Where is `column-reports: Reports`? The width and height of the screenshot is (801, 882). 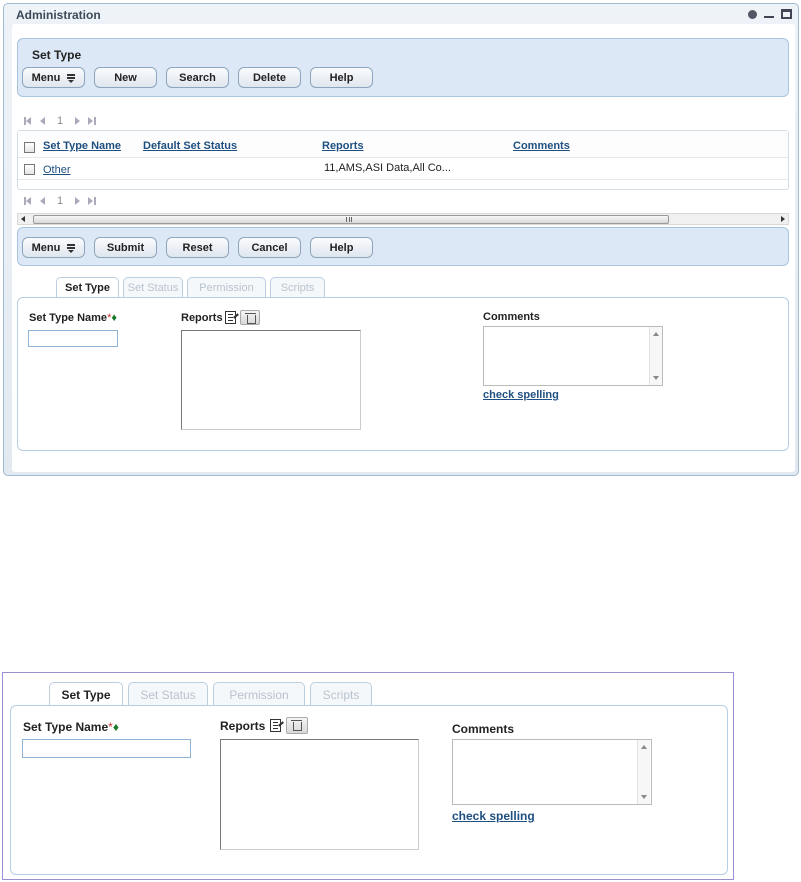 column-reports: Reports is located at coordinates (343, 146).